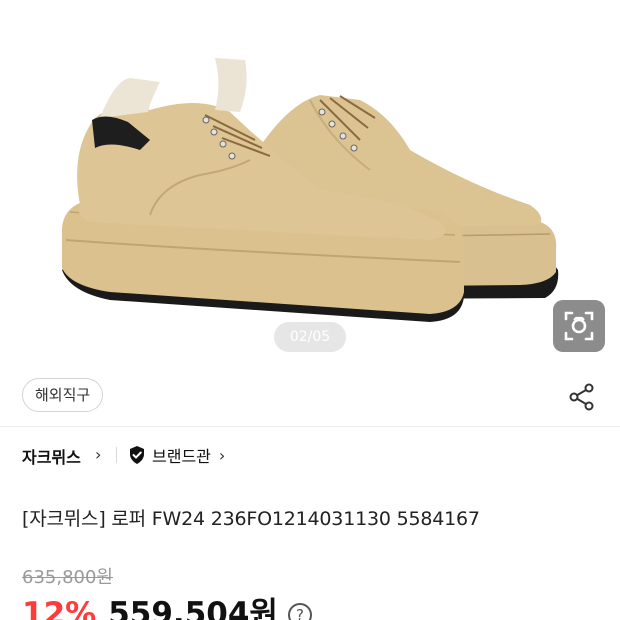 This screenshot has height=620, width=620. I want to click on brand-hall-label: 브랜드관, so click(181, 456).